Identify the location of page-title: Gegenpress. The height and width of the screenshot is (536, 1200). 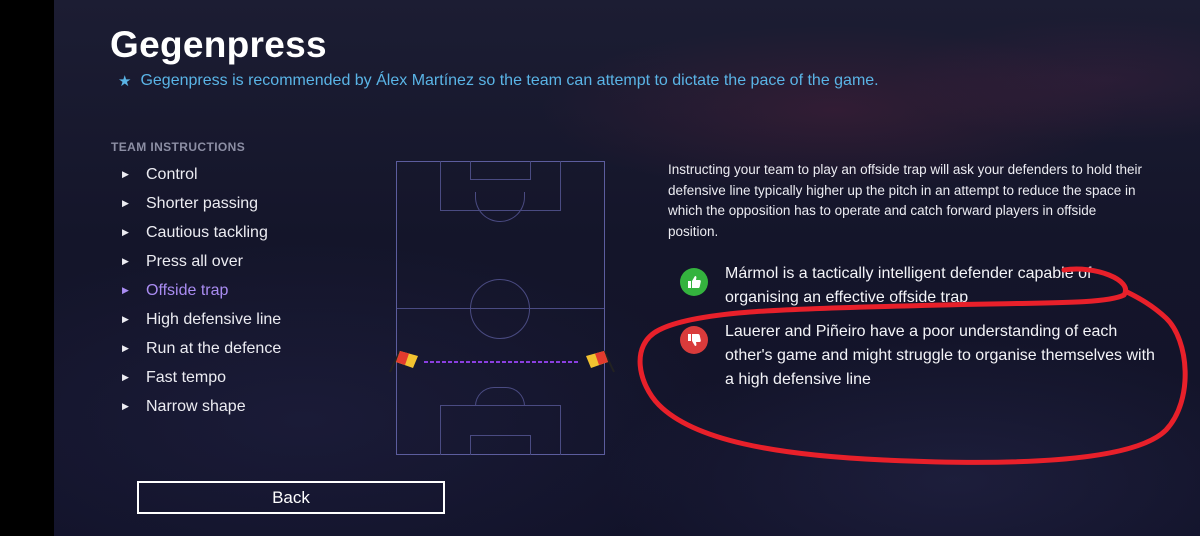
(218, 44).